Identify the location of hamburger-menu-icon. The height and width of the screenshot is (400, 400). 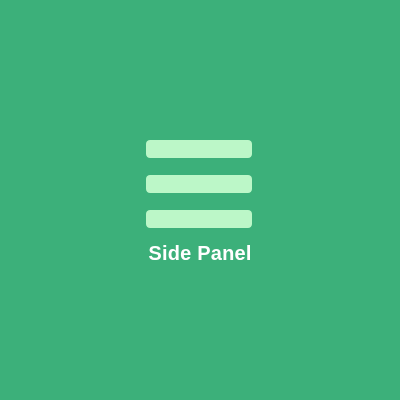
(199, 184).